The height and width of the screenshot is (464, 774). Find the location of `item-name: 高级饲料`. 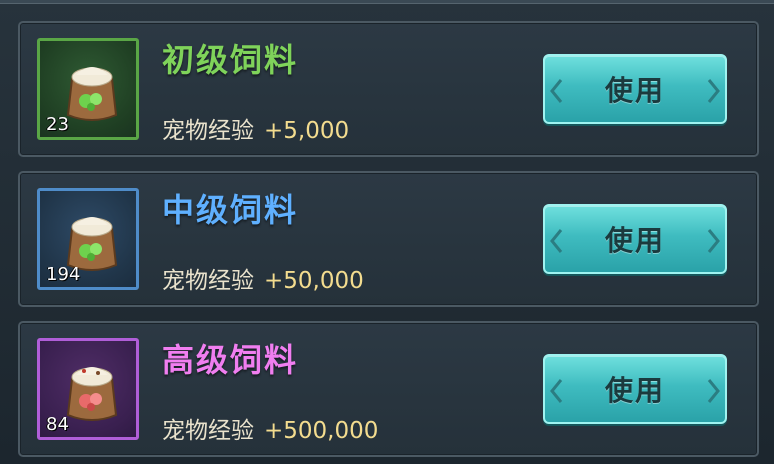

item-name: 高级饲料 is located at coordinates (230, 360).